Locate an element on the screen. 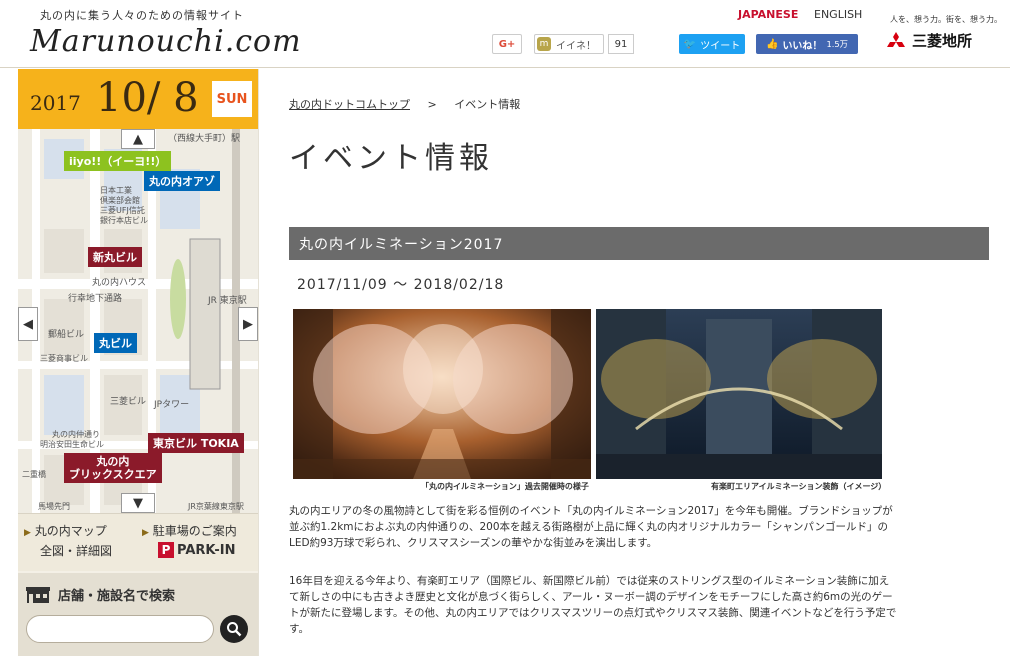 The height and width of the screenshot is (656, 1010). brick-line-2: ブリックスクエア is located at coordinates (113, 474).